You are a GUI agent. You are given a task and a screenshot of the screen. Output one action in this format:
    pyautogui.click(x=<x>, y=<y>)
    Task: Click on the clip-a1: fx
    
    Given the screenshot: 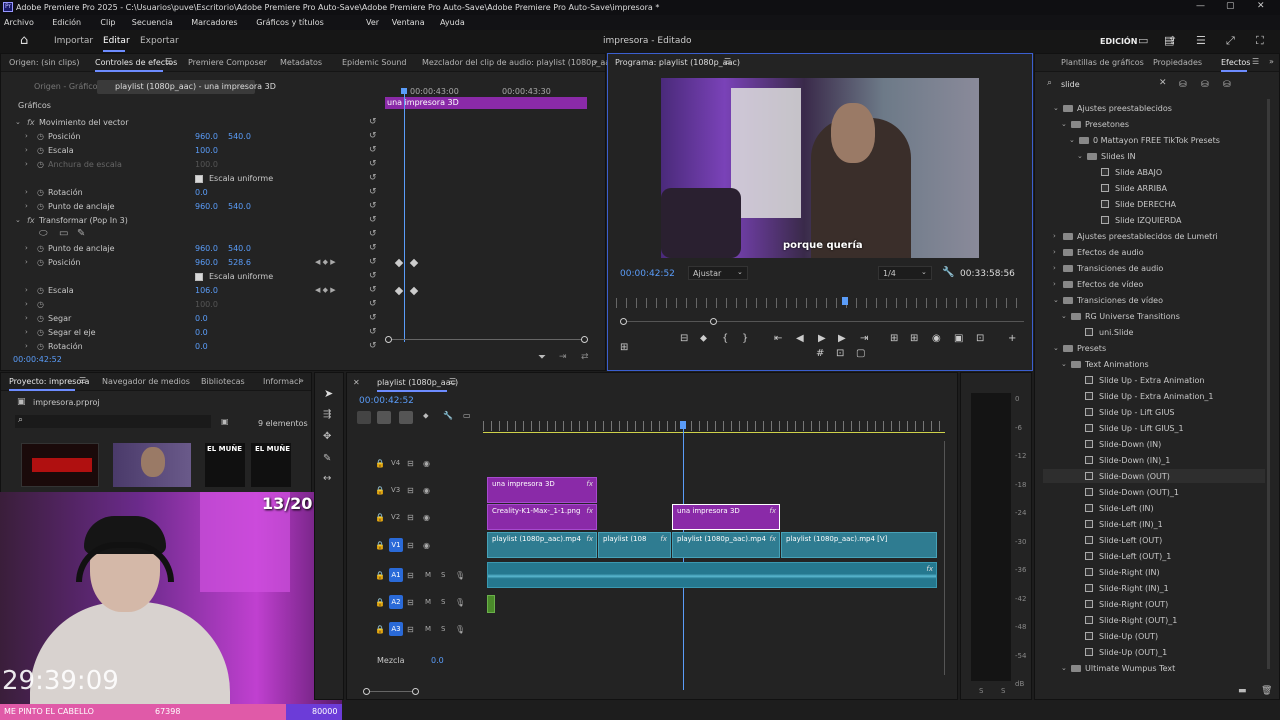 What is the action you would take?
    pyautogui.click(x=712, y=575)
    